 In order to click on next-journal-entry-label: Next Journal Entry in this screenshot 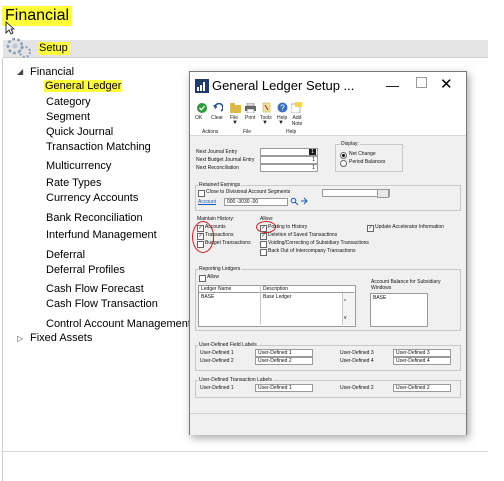, I will do `click(217, 152)`.